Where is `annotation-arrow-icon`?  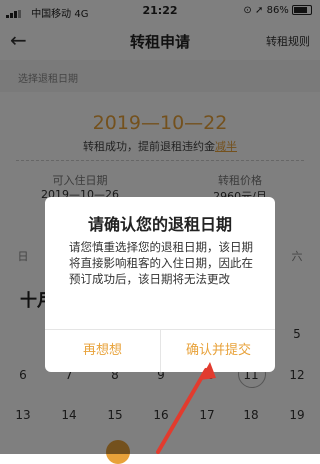 annotation-arrow-icon is located at coordinates (186, 408).